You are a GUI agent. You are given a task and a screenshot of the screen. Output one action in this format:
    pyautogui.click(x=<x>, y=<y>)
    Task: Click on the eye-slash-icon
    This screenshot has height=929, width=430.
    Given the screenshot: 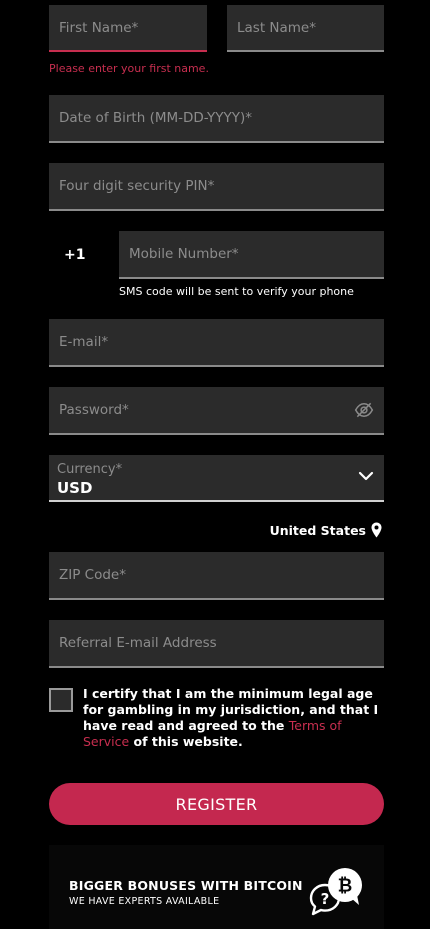 What is the action you would take?
    pyautogui.click(x=364, y=410)
    